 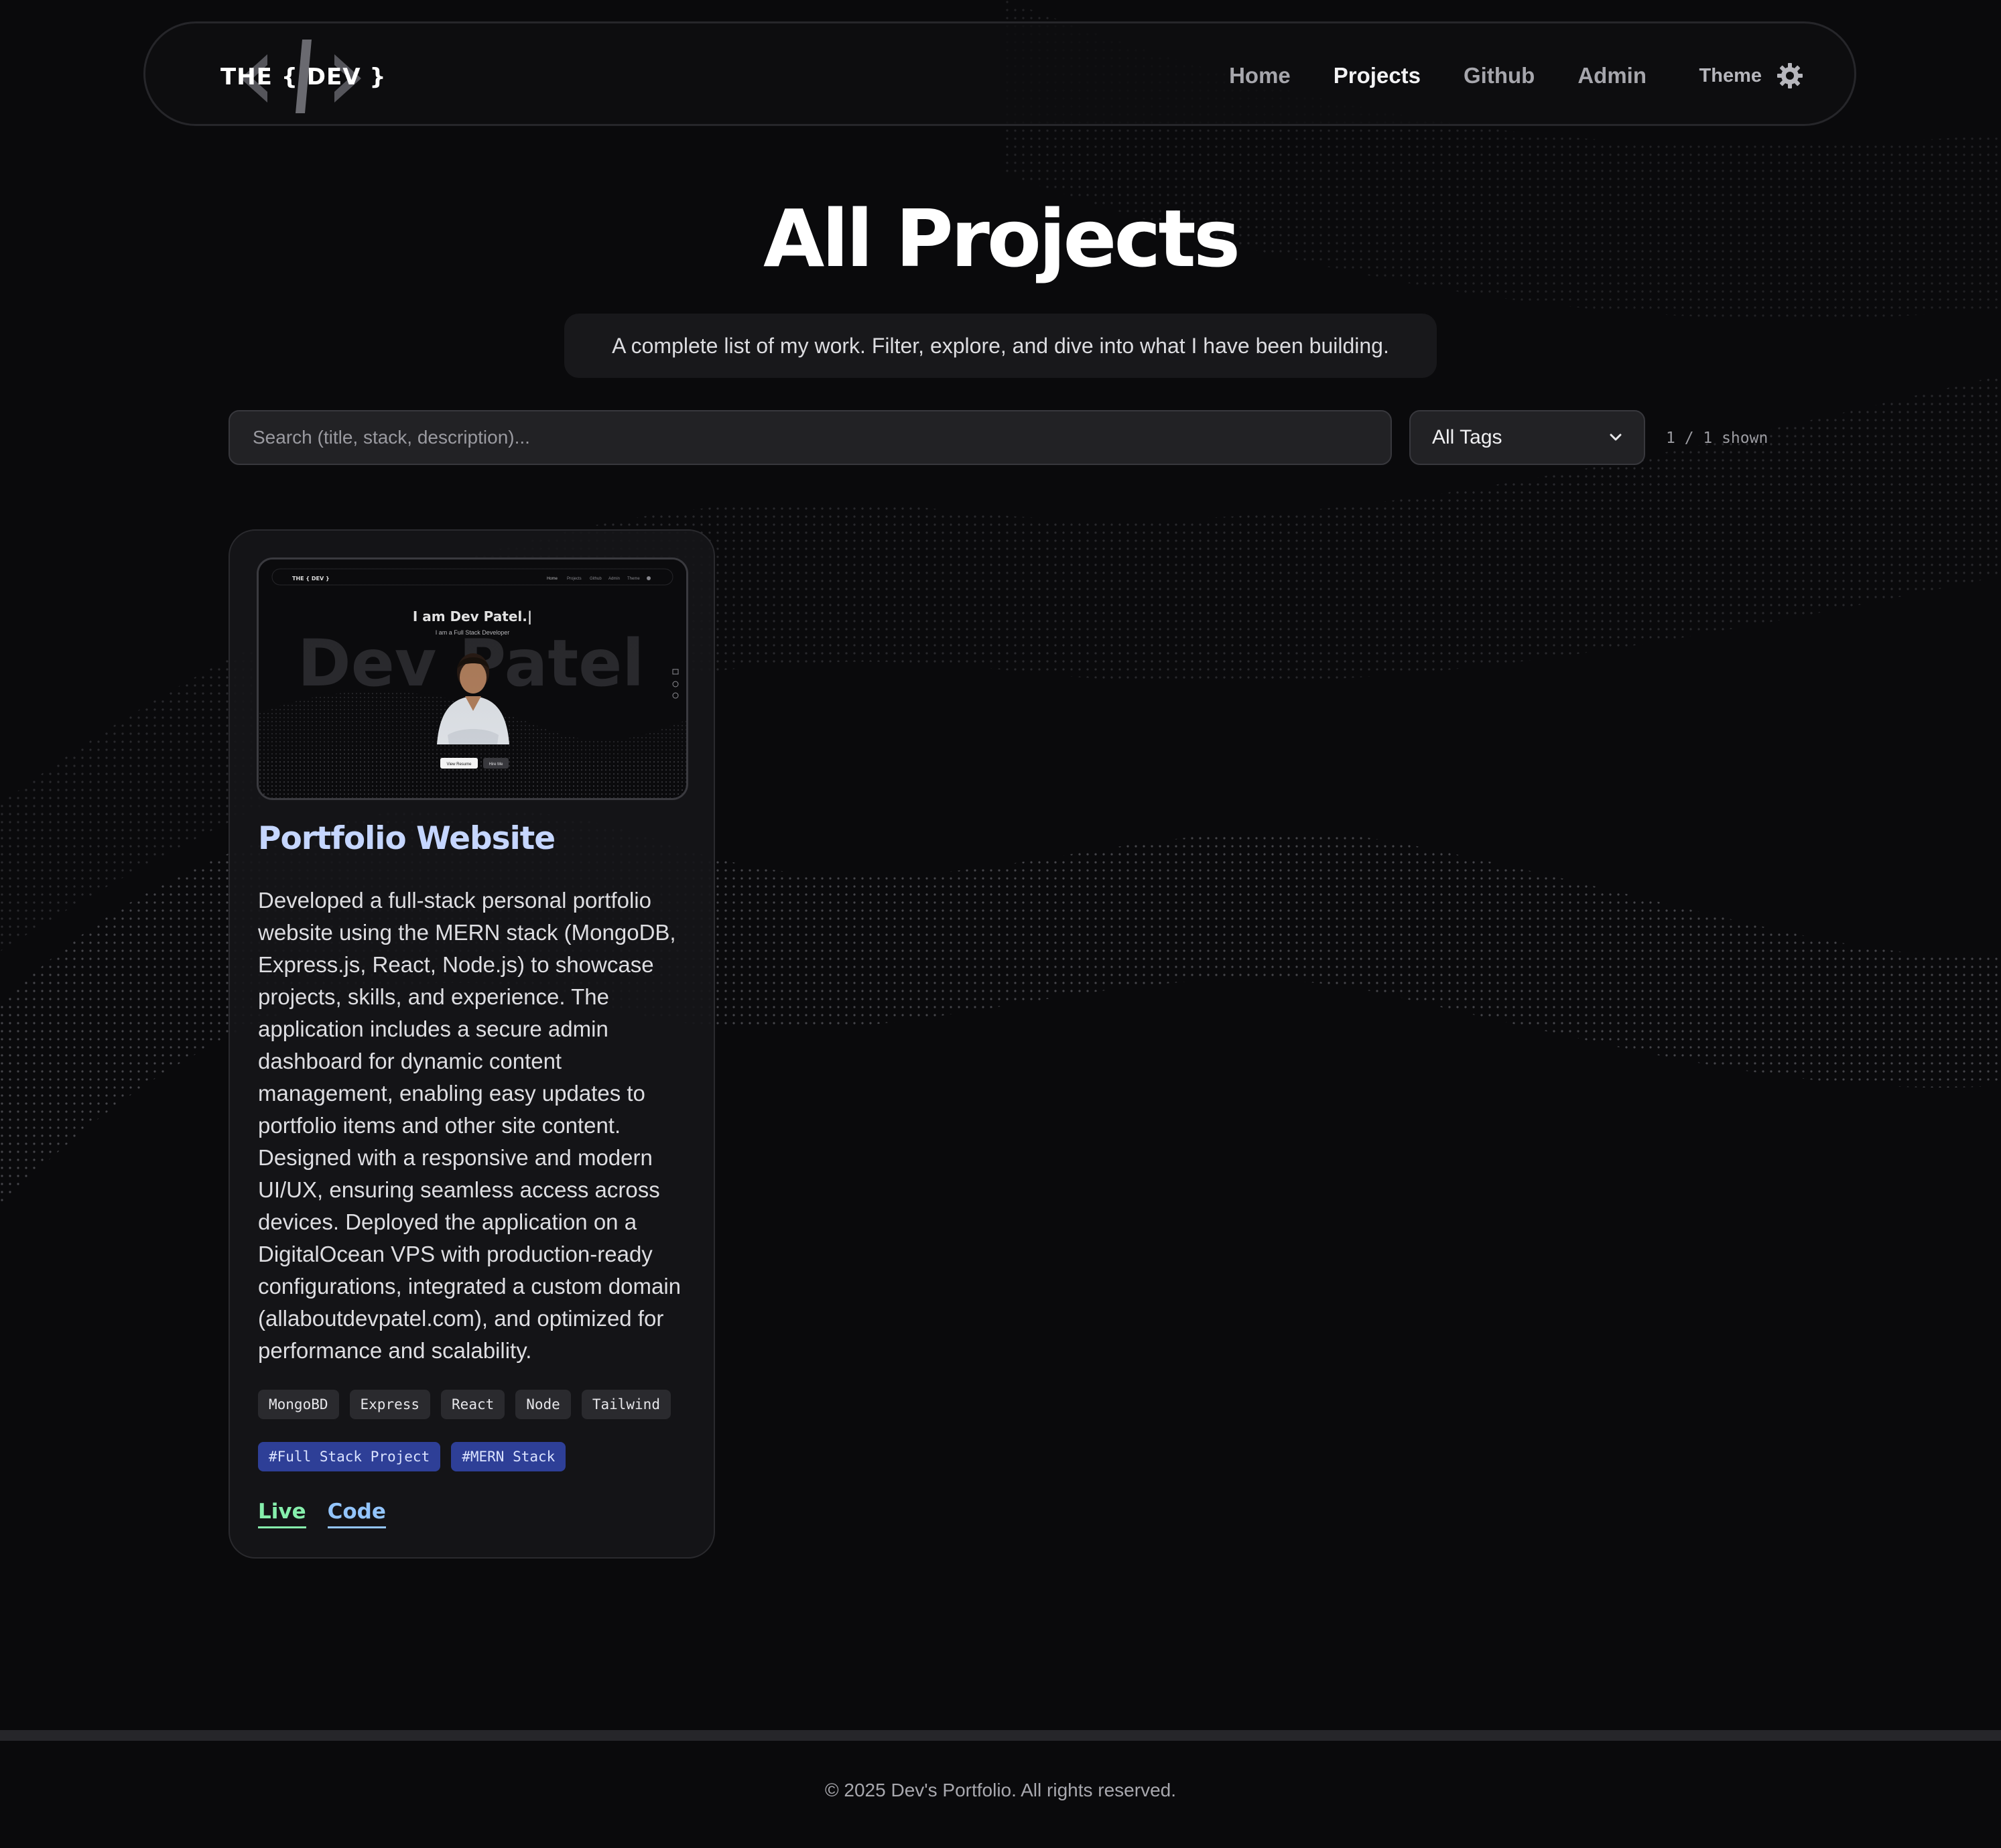 I want to click on code-link: Code, so click(x=356, y=1514).